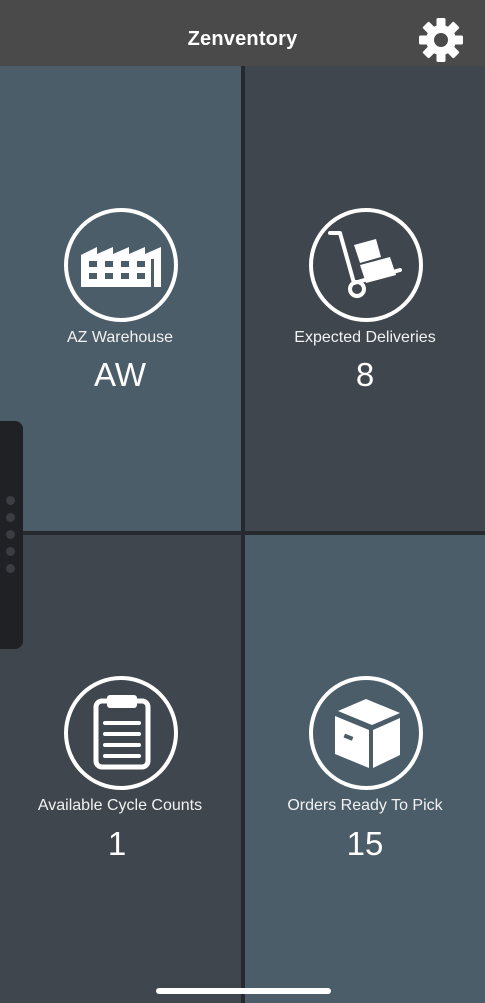 The width and height of the screenshot is (485, 1003). Describe the element at coordinates (365, 843) in the screenshot. I see `tile-orders-ready-value: 15` at that location.